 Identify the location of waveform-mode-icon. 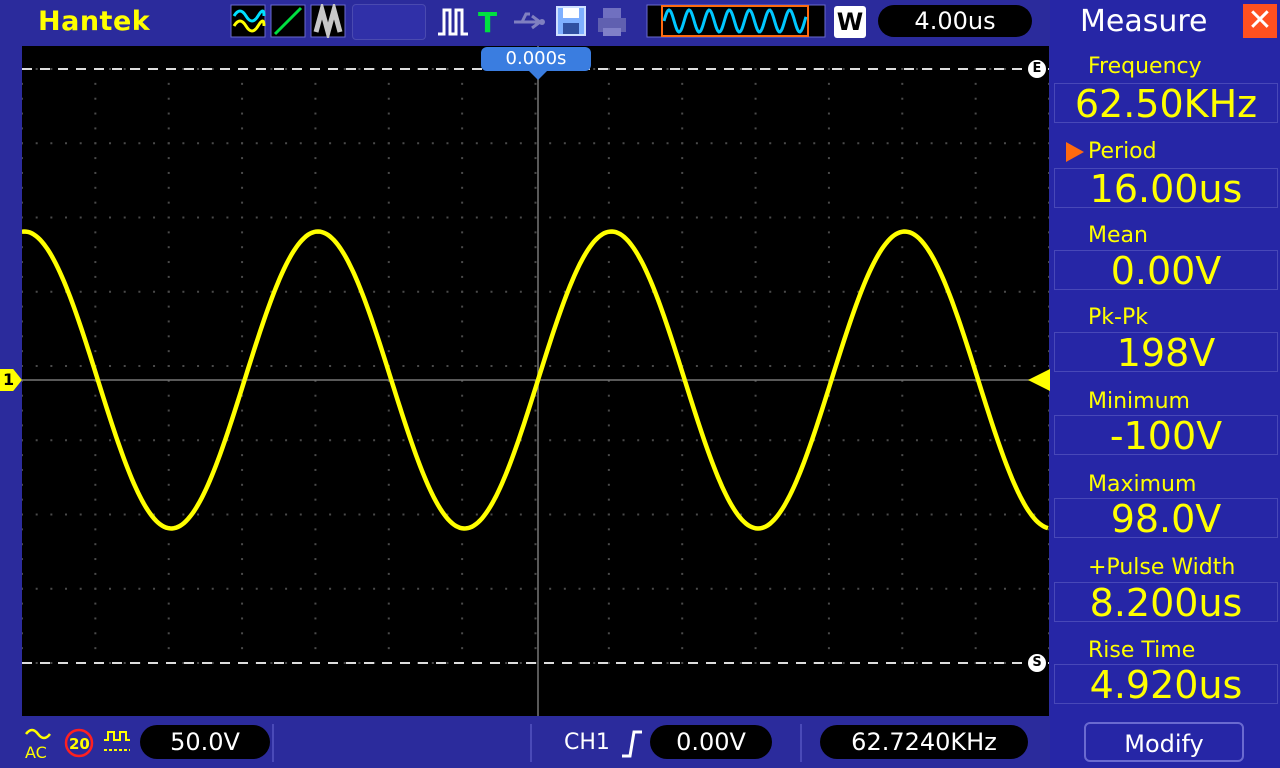
(248, 21).